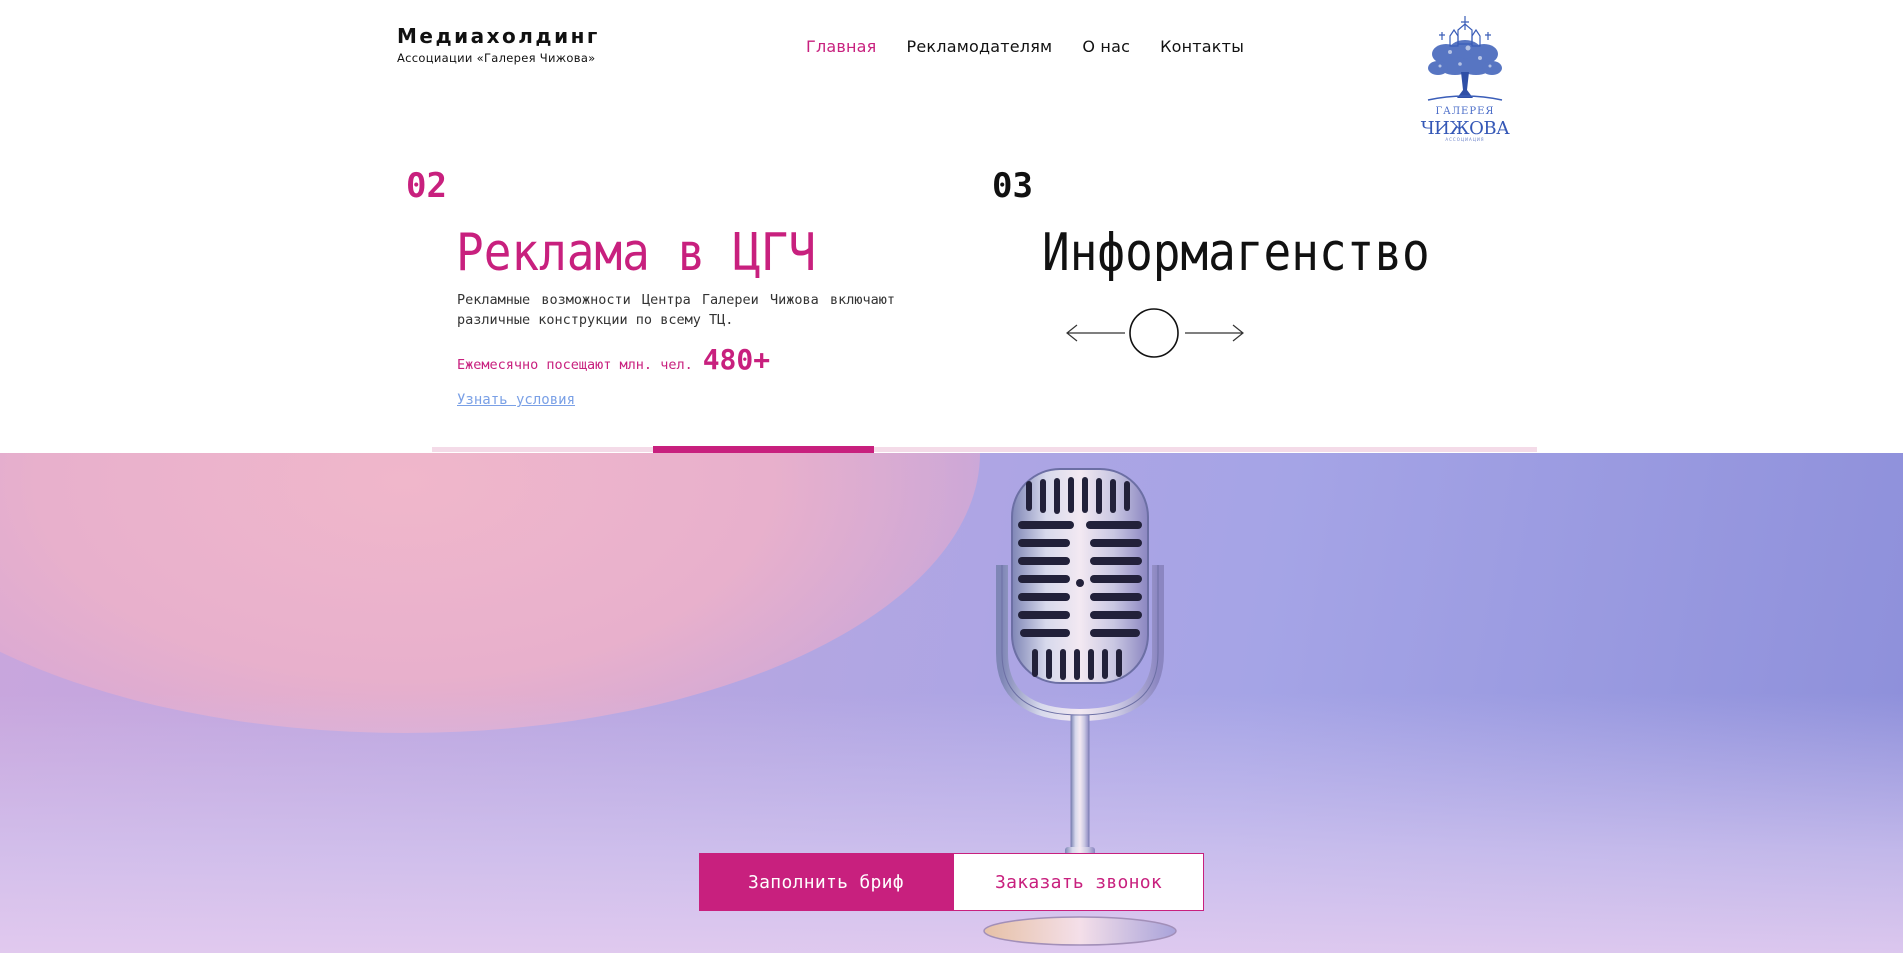  I want to click on hero-blob, so click(490, 593).